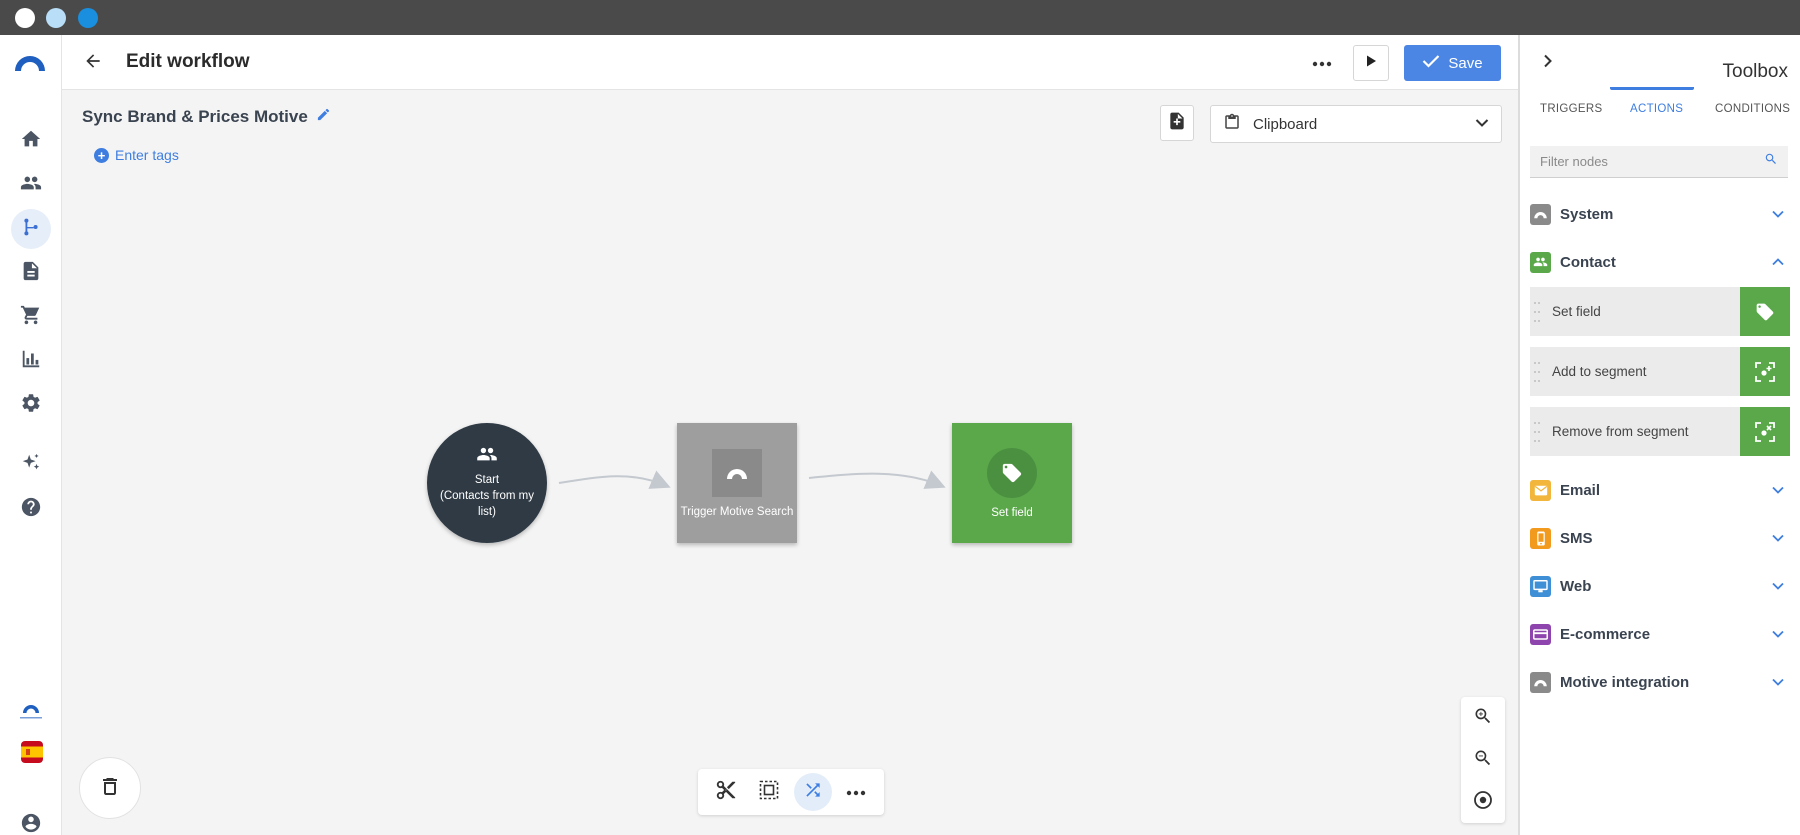  What do you see at coordinates (1771, 161) in the screenshot?
I see `search-icon` at bounding box center [1771, 161].